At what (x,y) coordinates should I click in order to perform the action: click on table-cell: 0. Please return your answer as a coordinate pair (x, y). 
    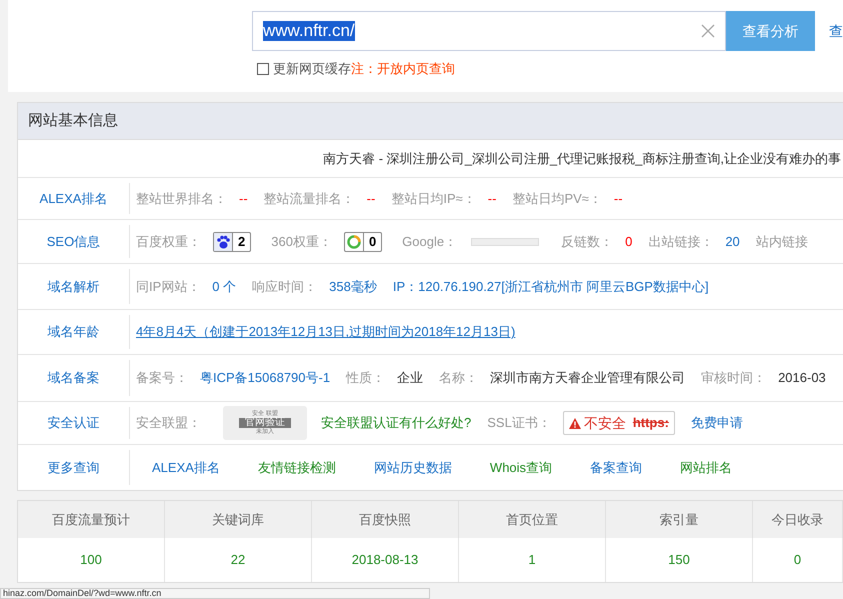
    Looking at the image, I should click on (798, 560).